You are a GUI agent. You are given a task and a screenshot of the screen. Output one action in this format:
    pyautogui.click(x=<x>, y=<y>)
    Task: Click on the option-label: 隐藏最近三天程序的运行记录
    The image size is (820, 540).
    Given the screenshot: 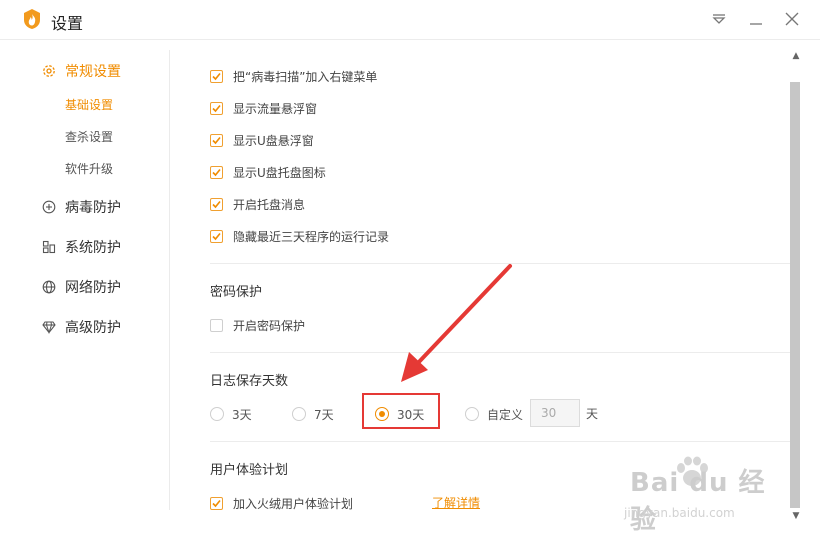 What is the action you would take?
    pyautogui.click(x=311, y=236)
    